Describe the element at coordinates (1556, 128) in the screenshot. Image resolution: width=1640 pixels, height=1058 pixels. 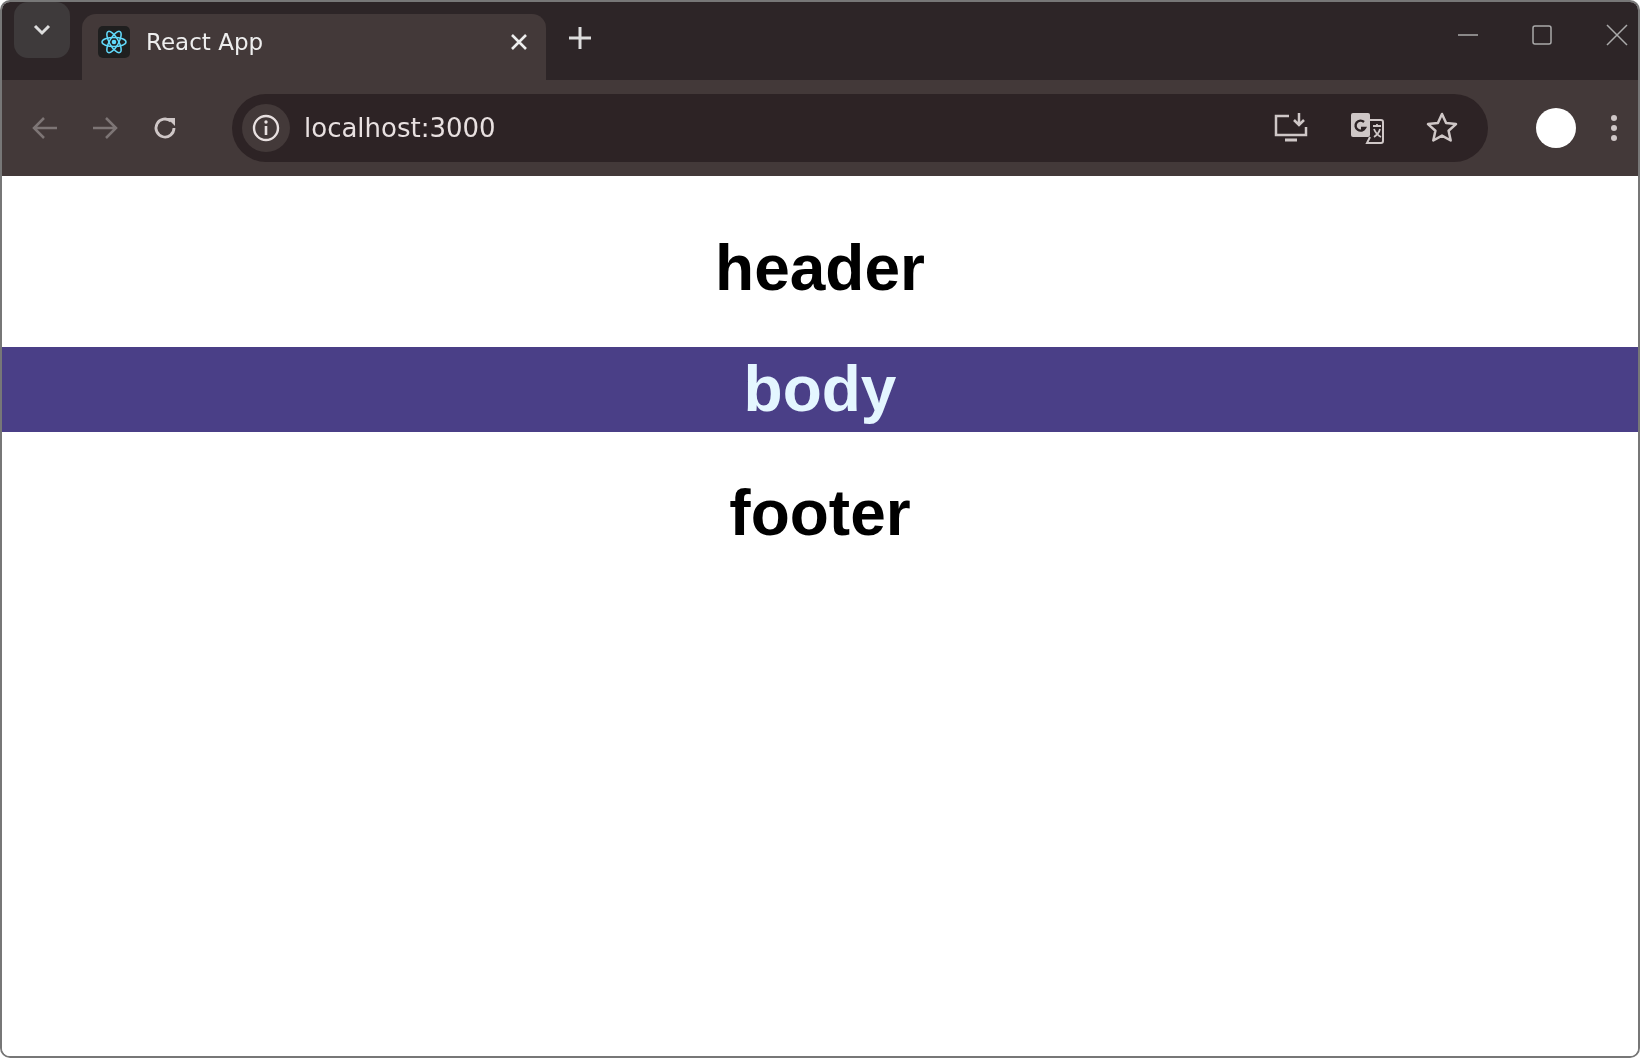
I see `profile-avatar` at that location.